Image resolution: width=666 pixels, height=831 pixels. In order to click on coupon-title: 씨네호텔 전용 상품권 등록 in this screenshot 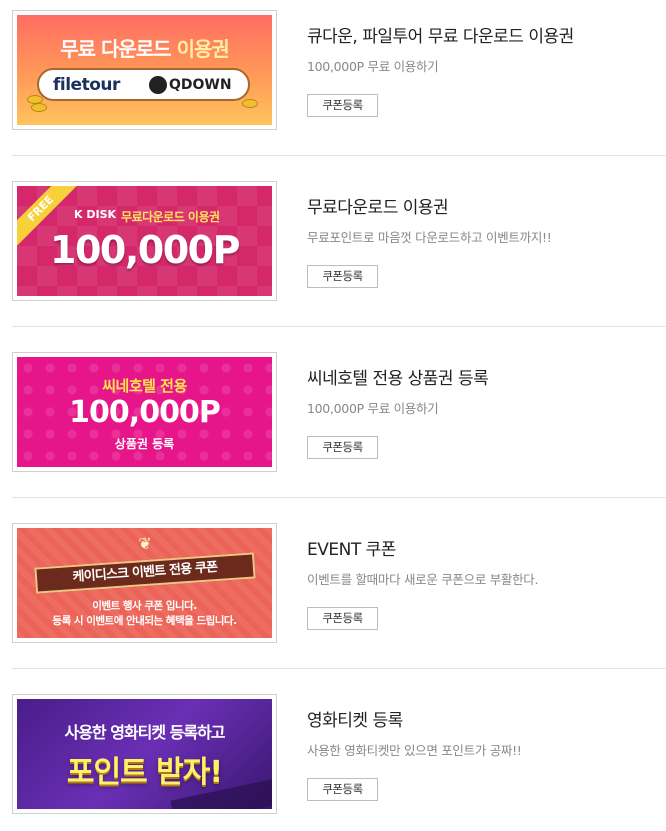, I will do `click(398, 379)`.